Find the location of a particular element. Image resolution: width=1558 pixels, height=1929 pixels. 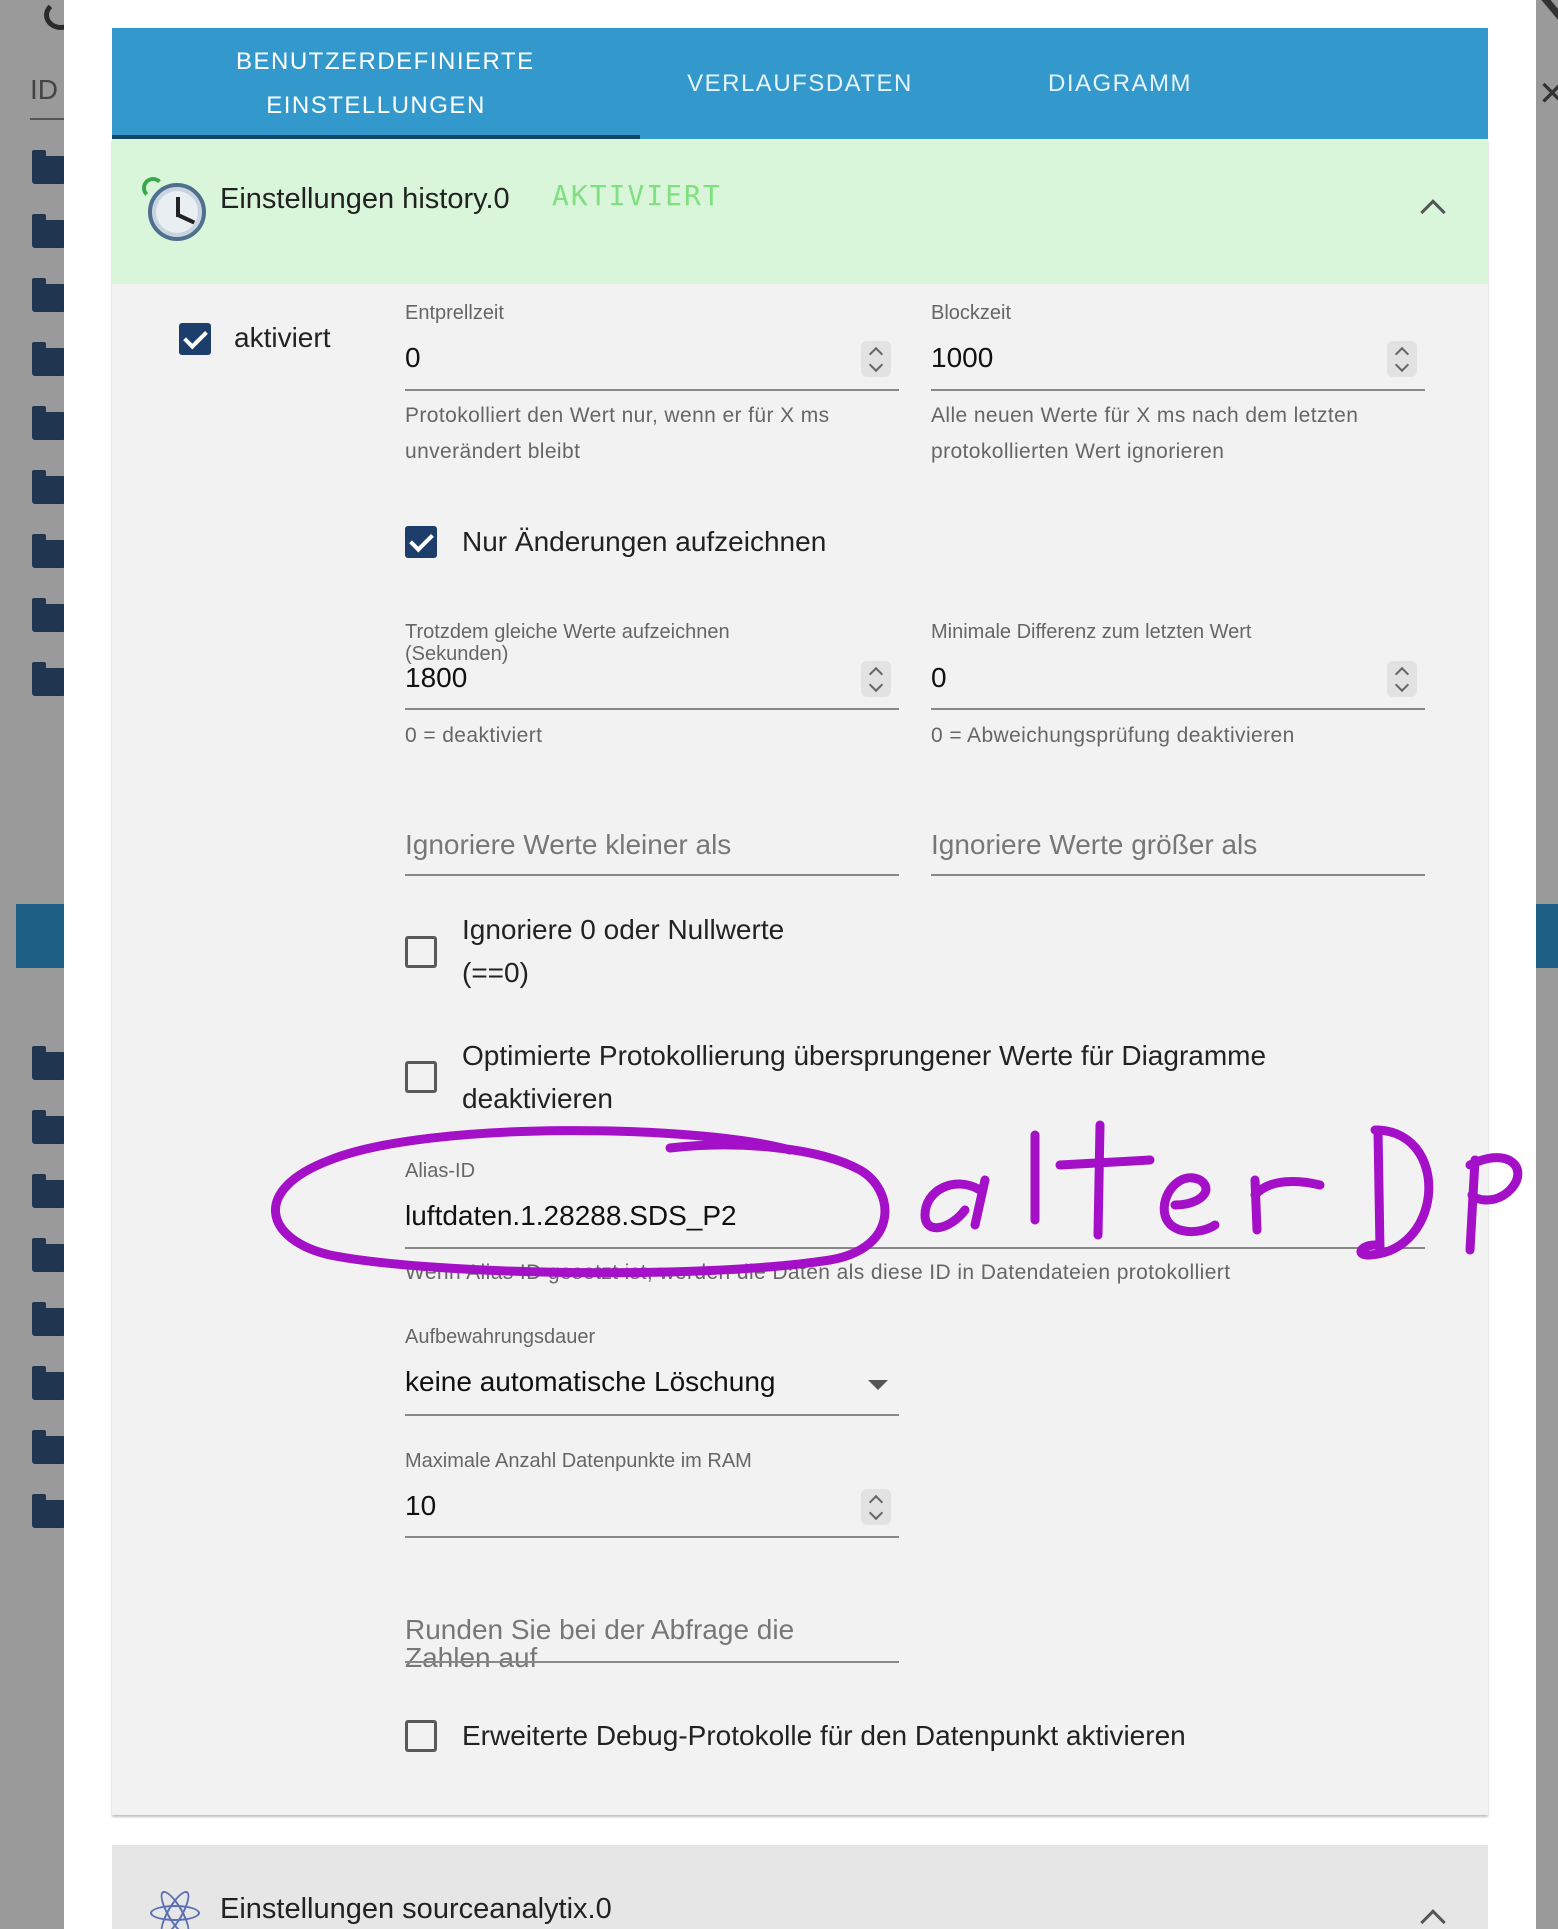

still-record-underline is located at coordinates (652, 709).